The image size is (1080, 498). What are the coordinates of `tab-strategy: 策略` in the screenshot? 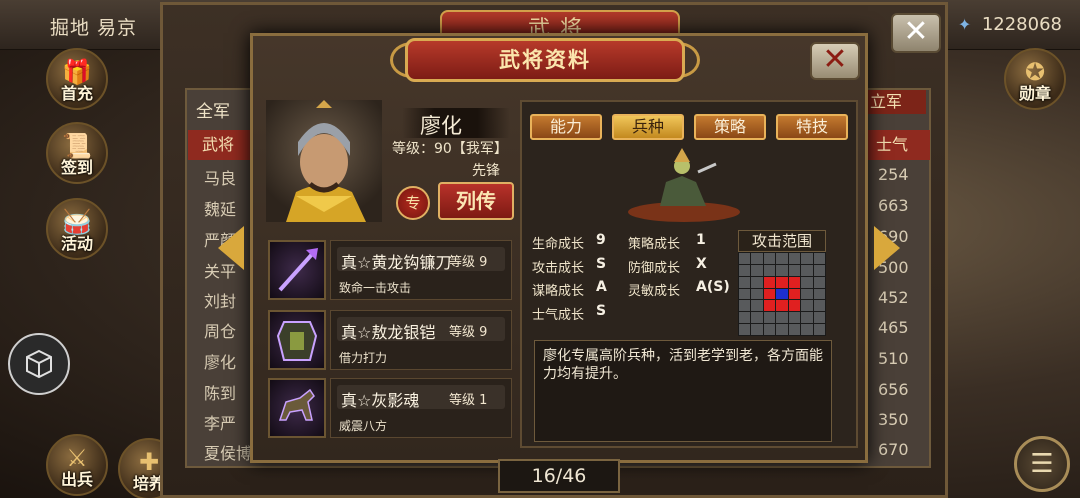 It's located at (730, 127).